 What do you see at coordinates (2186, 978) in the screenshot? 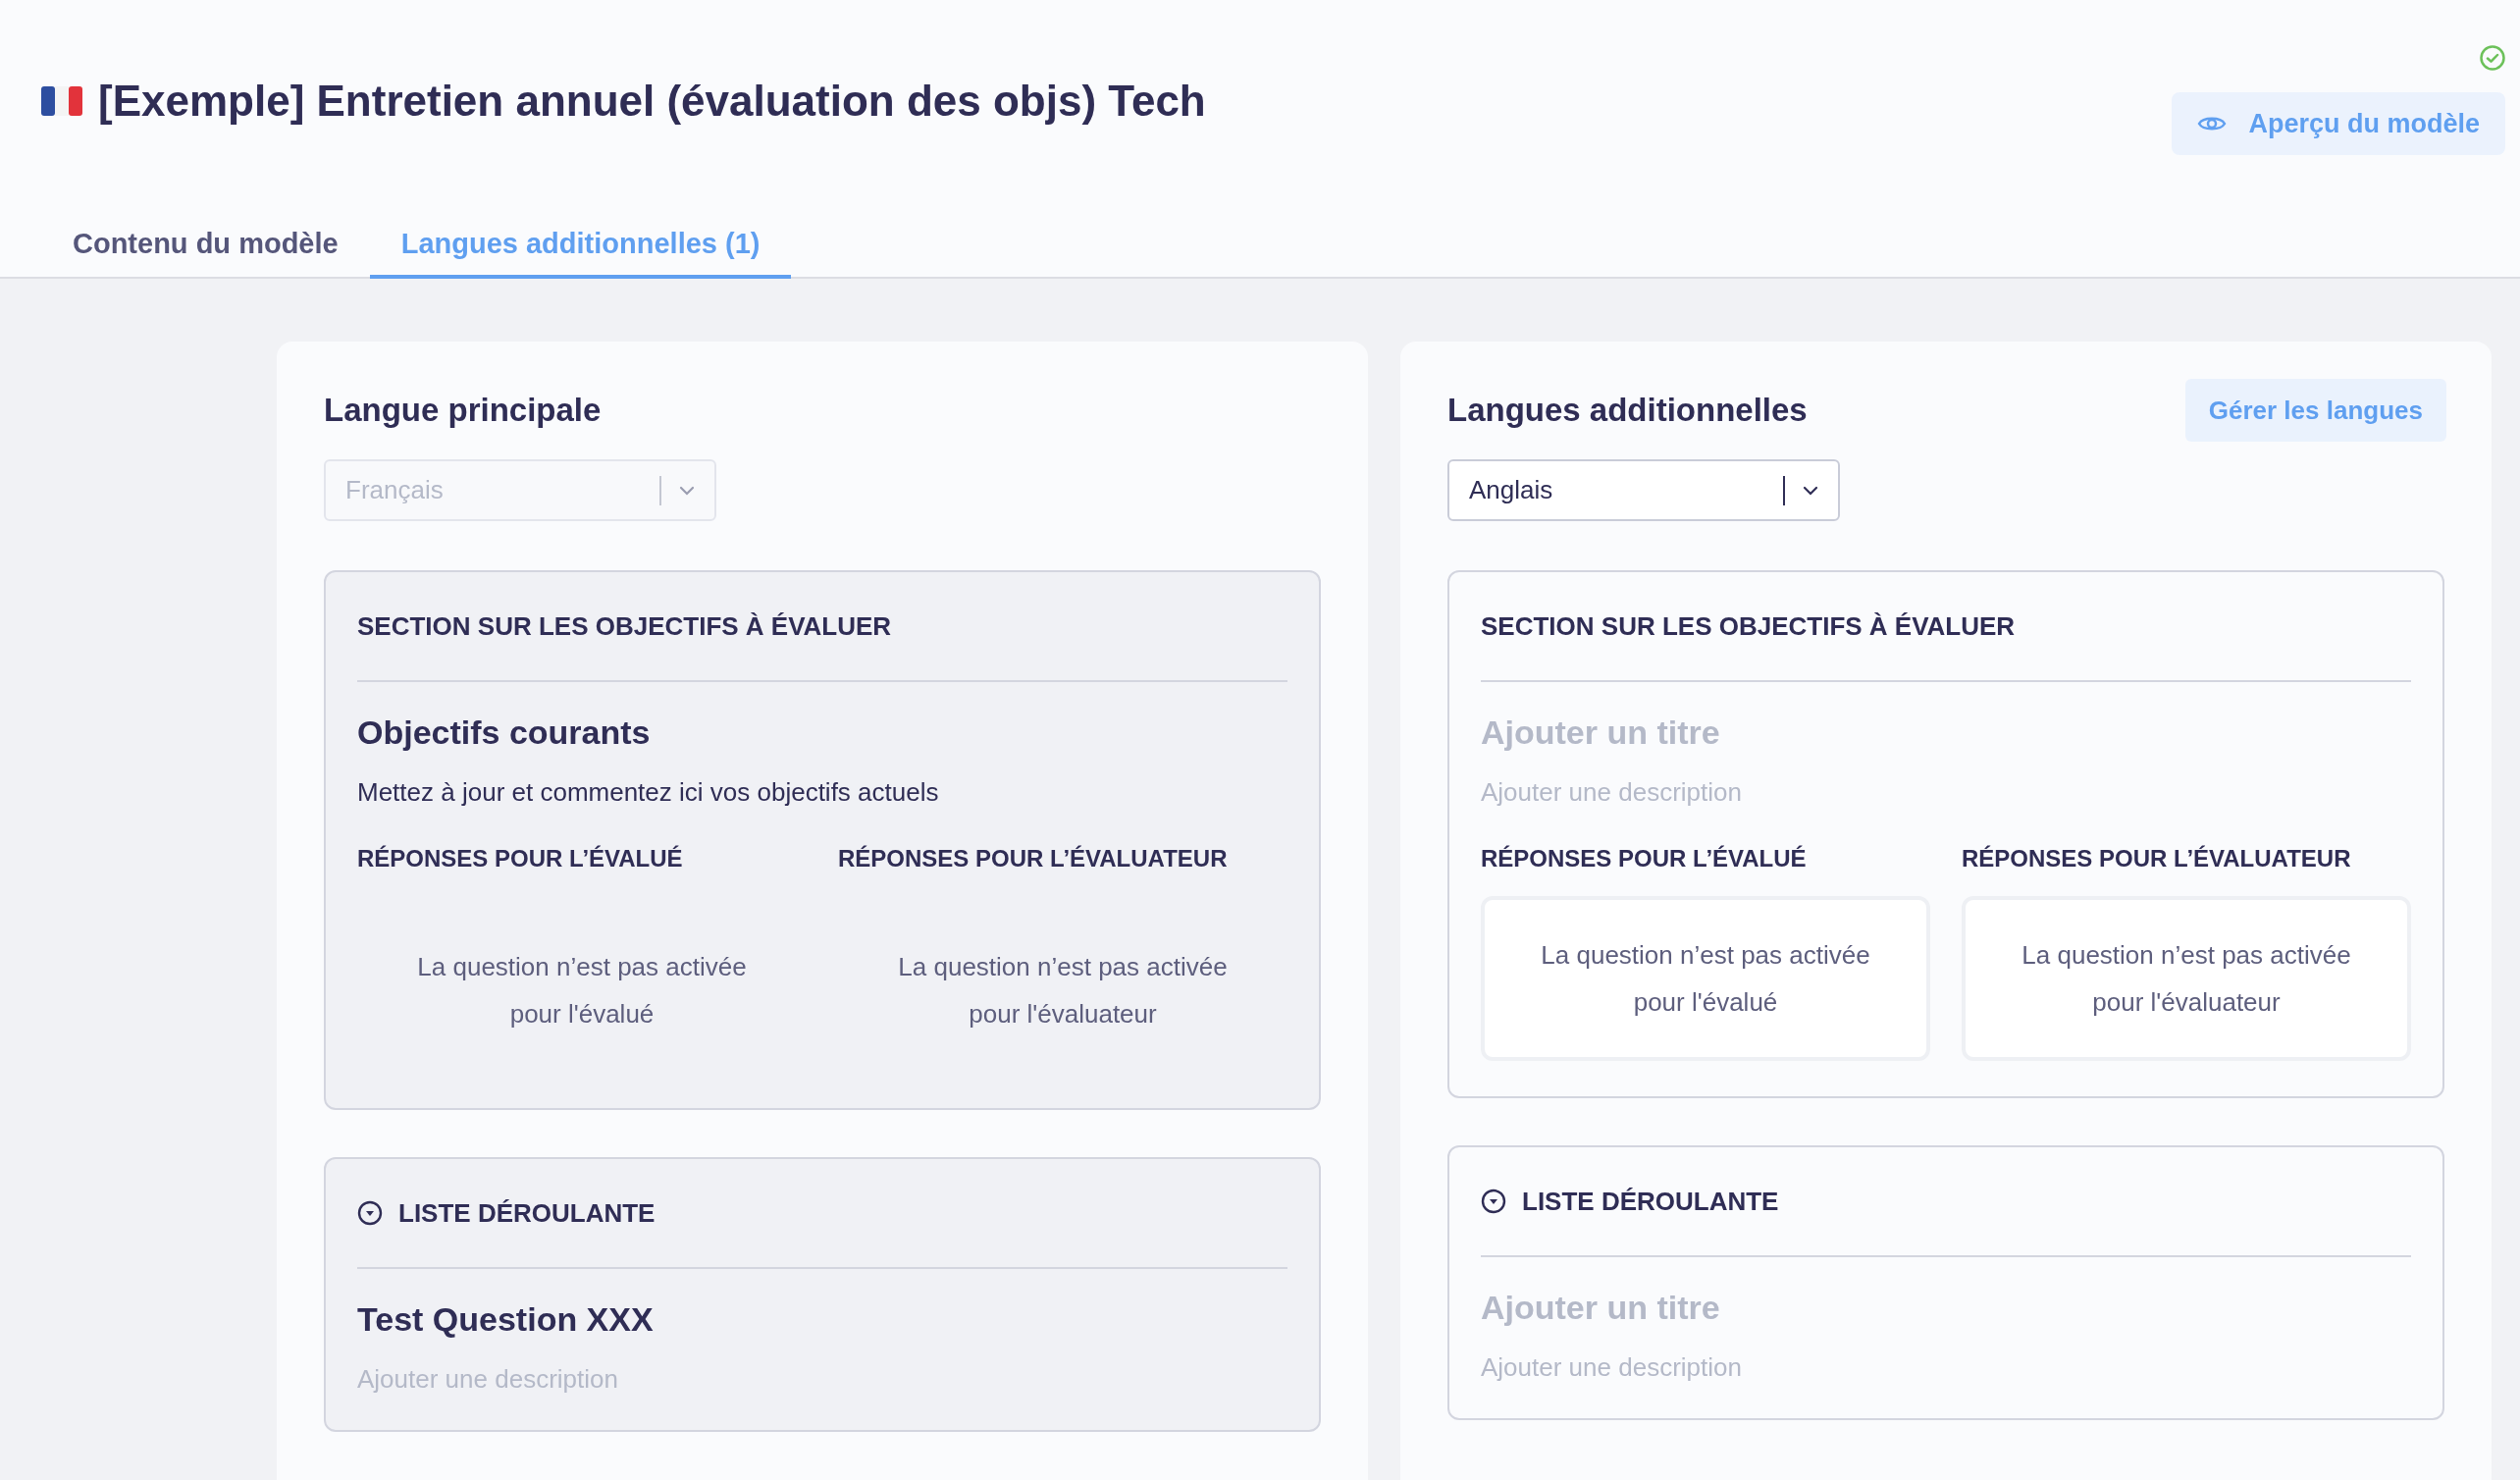
I see `answer-box: La question n’est pas activée pour l'évaluateur` at bounding box center [2186, 978].